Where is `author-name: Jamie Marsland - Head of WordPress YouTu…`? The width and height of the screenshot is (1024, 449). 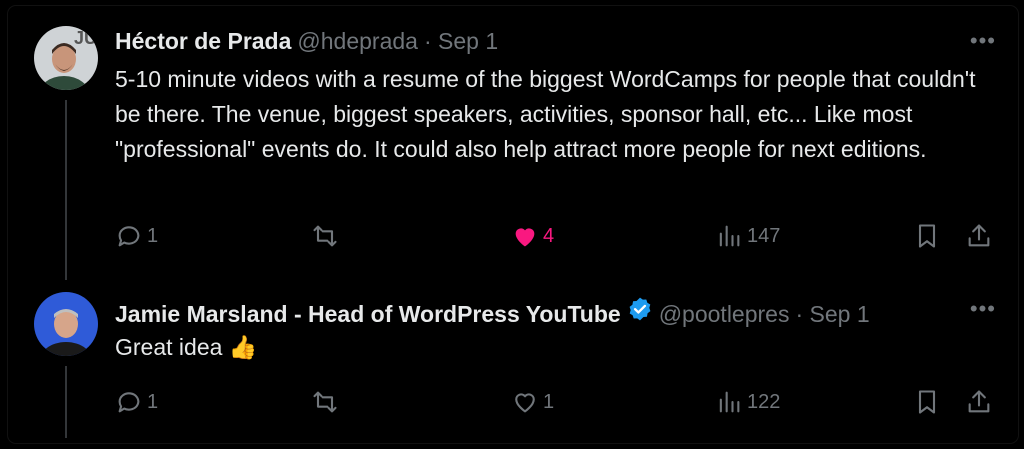
author-name: Jamie Marsland - Head of WordPress YouTu… is located at coordinates (368, 314).